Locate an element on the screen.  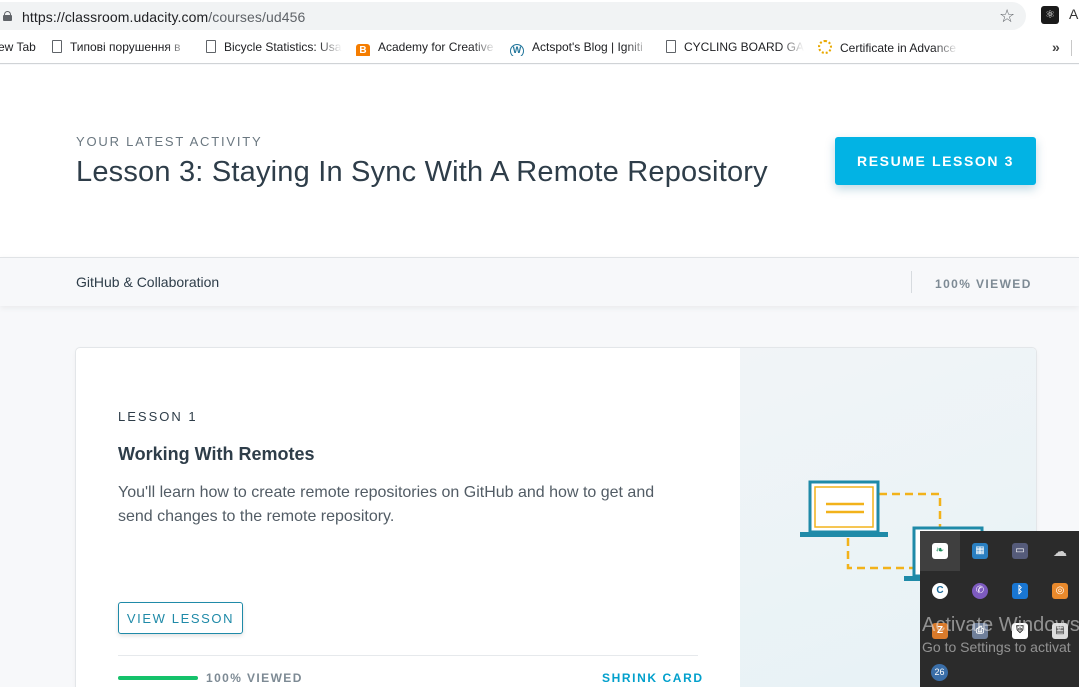
tray-app-icon: ❧ is located at coordinates (940, 551).